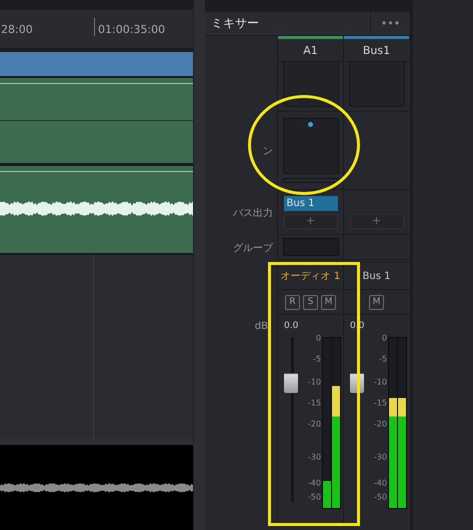 This screenshot has height=530, width=473. Describe the element at coordinates (17, 29) in the screenshot. I see `timecode: 28:00` at that location.